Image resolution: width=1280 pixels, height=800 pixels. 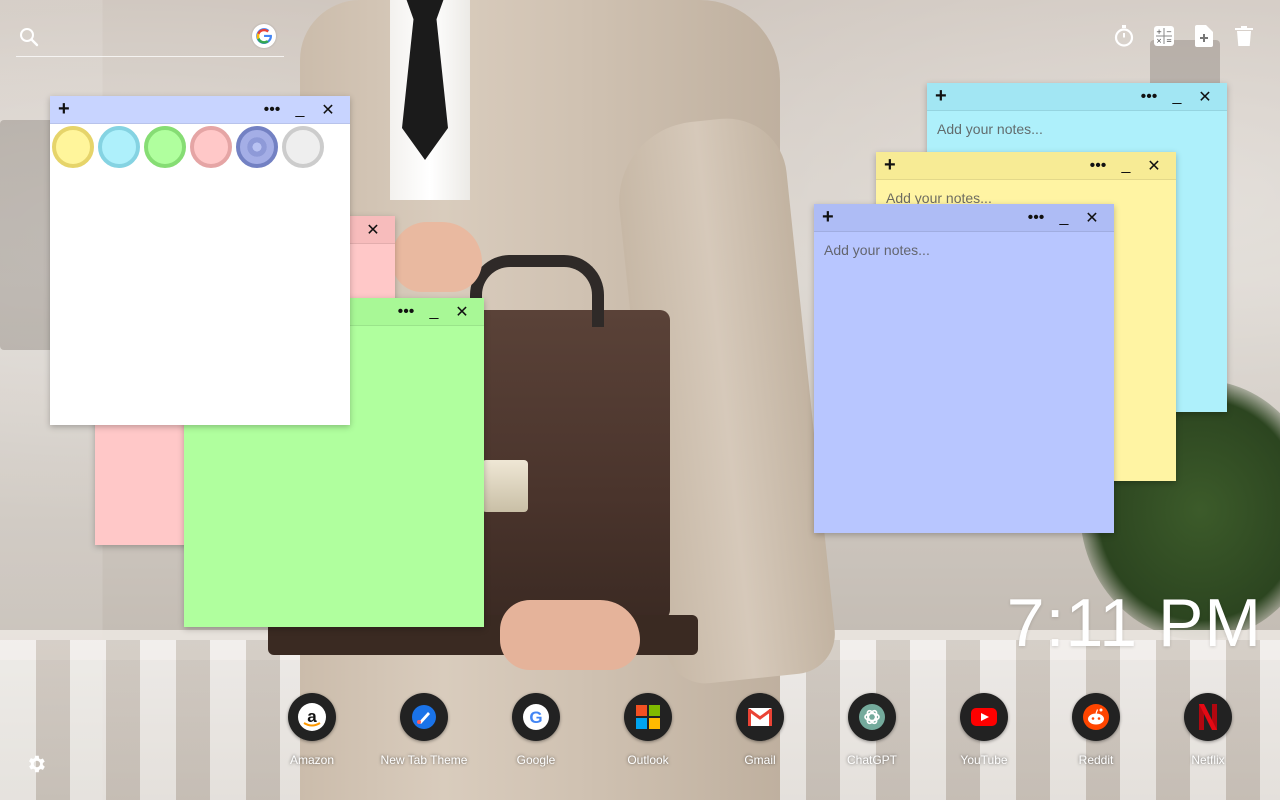 I want to click on color-palette, so click(x=200, y=147).